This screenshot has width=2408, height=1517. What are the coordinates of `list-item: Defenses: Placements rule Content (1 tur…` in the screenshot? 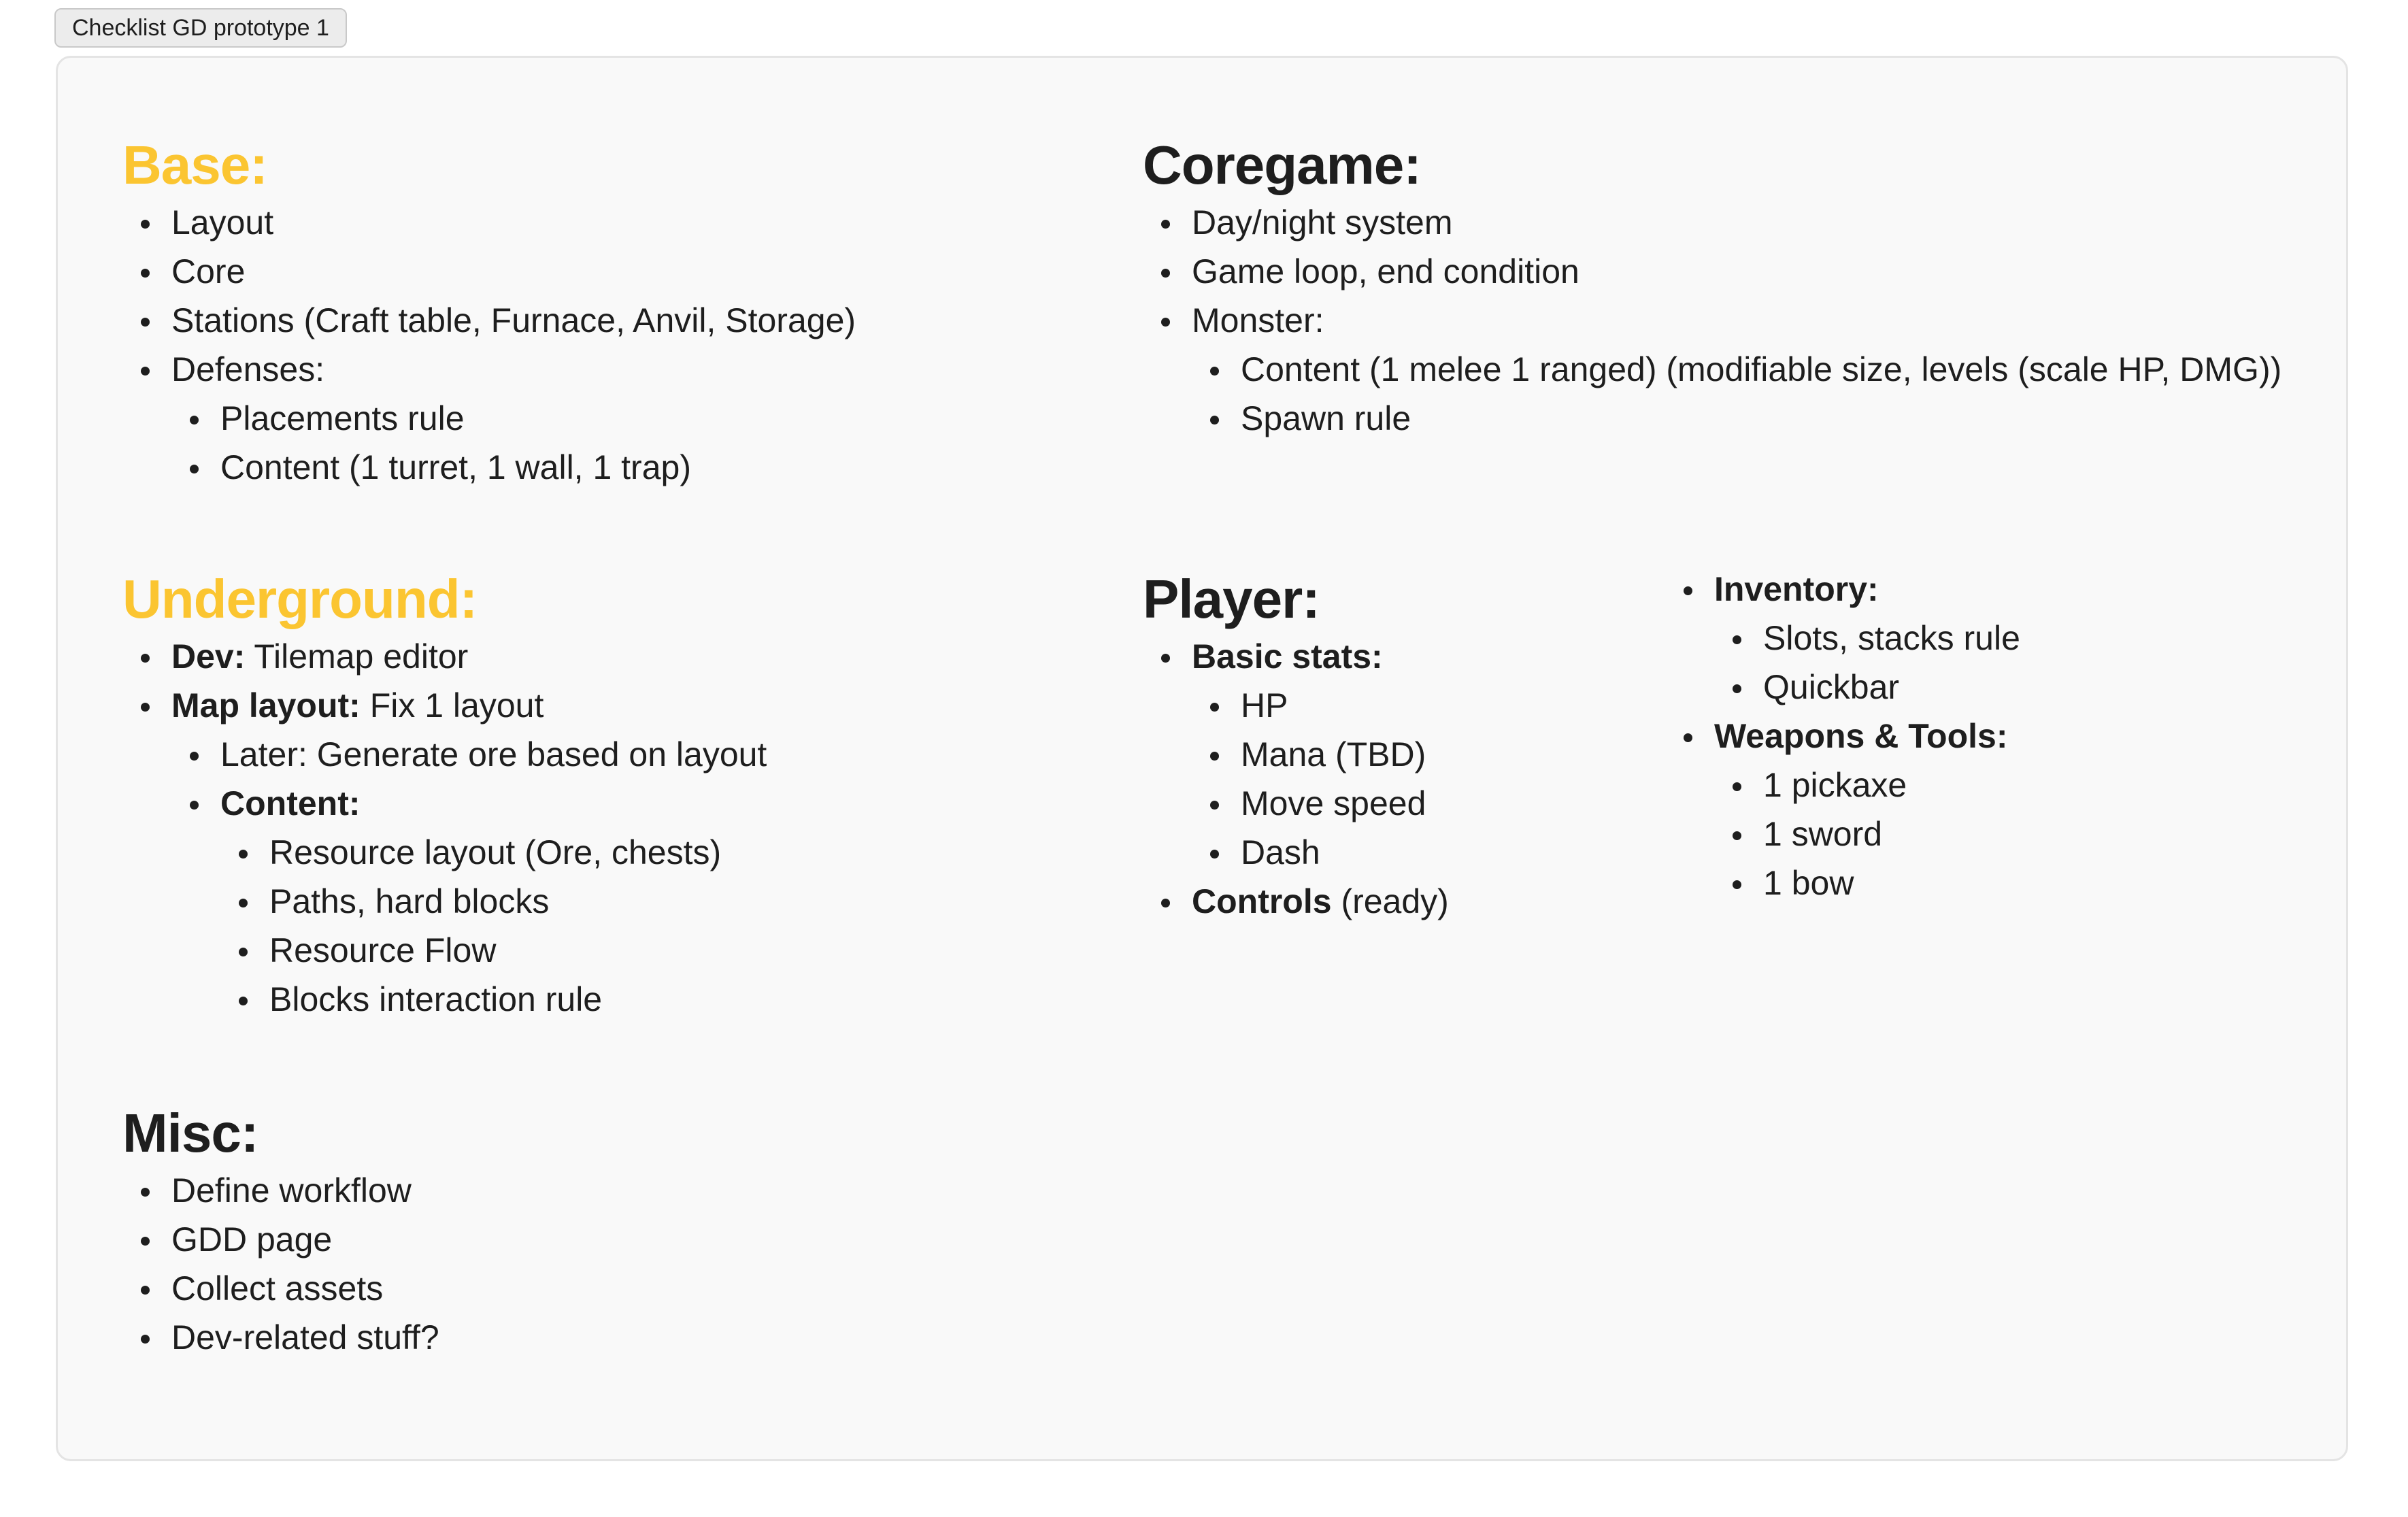 It's located at (498, 418).